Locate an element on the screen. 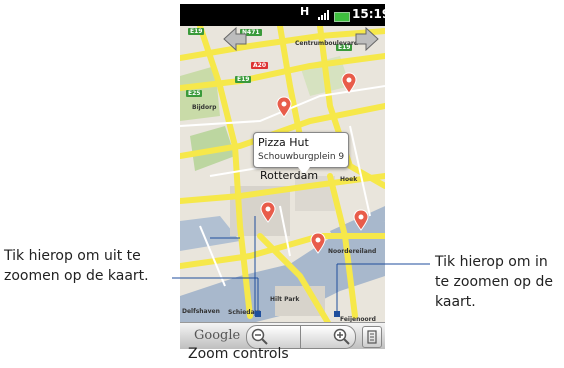 Image resolution: width=564 pixels, height=368 pixels. annotation-lines is located at coordinates (301, 290).